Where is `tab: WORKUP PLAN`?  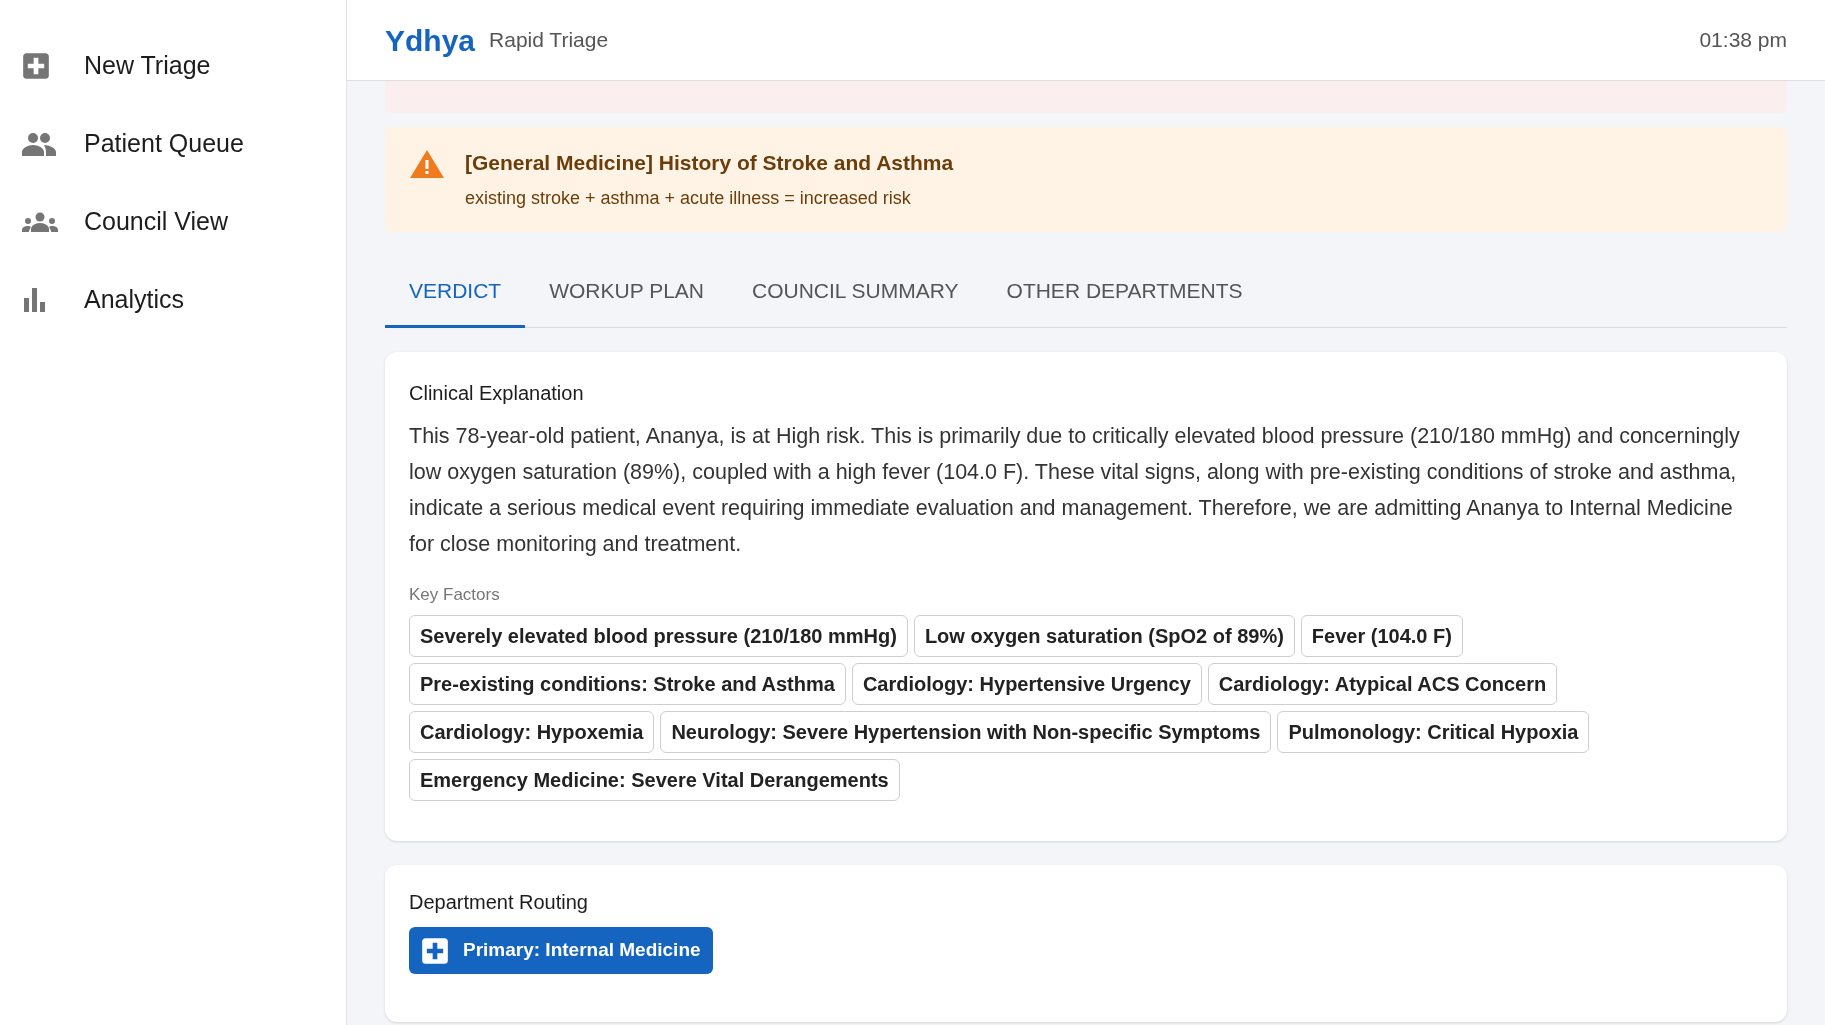
tab: WORKUP PLAN is located at coordinates (626, 292).